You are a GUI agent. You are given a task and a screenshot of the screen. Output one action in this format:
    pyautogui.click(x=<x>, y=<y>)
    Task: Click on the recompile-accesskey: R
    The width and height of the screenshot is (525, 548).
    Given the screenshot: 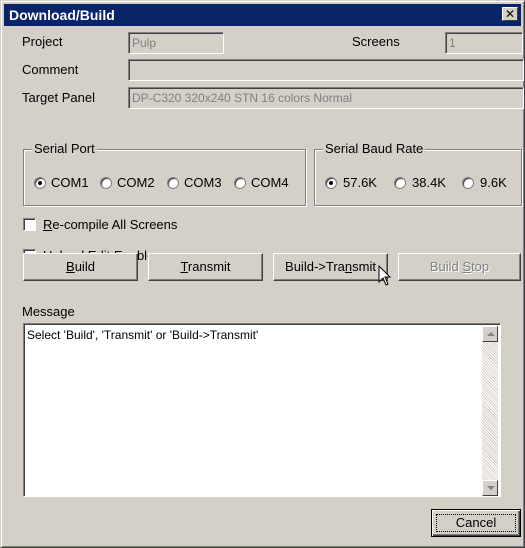 What is the action you would take?
    pyautogui.click(x=48, y=224)
    